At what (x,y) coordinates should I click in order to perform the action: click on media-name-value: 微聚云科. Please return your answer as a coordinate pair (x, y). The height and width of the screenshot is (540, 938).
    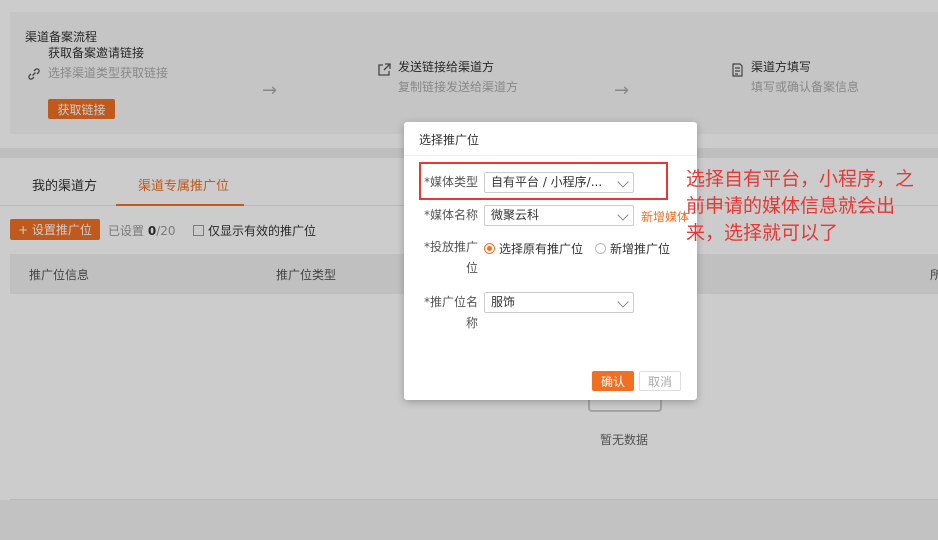
    Looking at the image, I should click on (515, 215).